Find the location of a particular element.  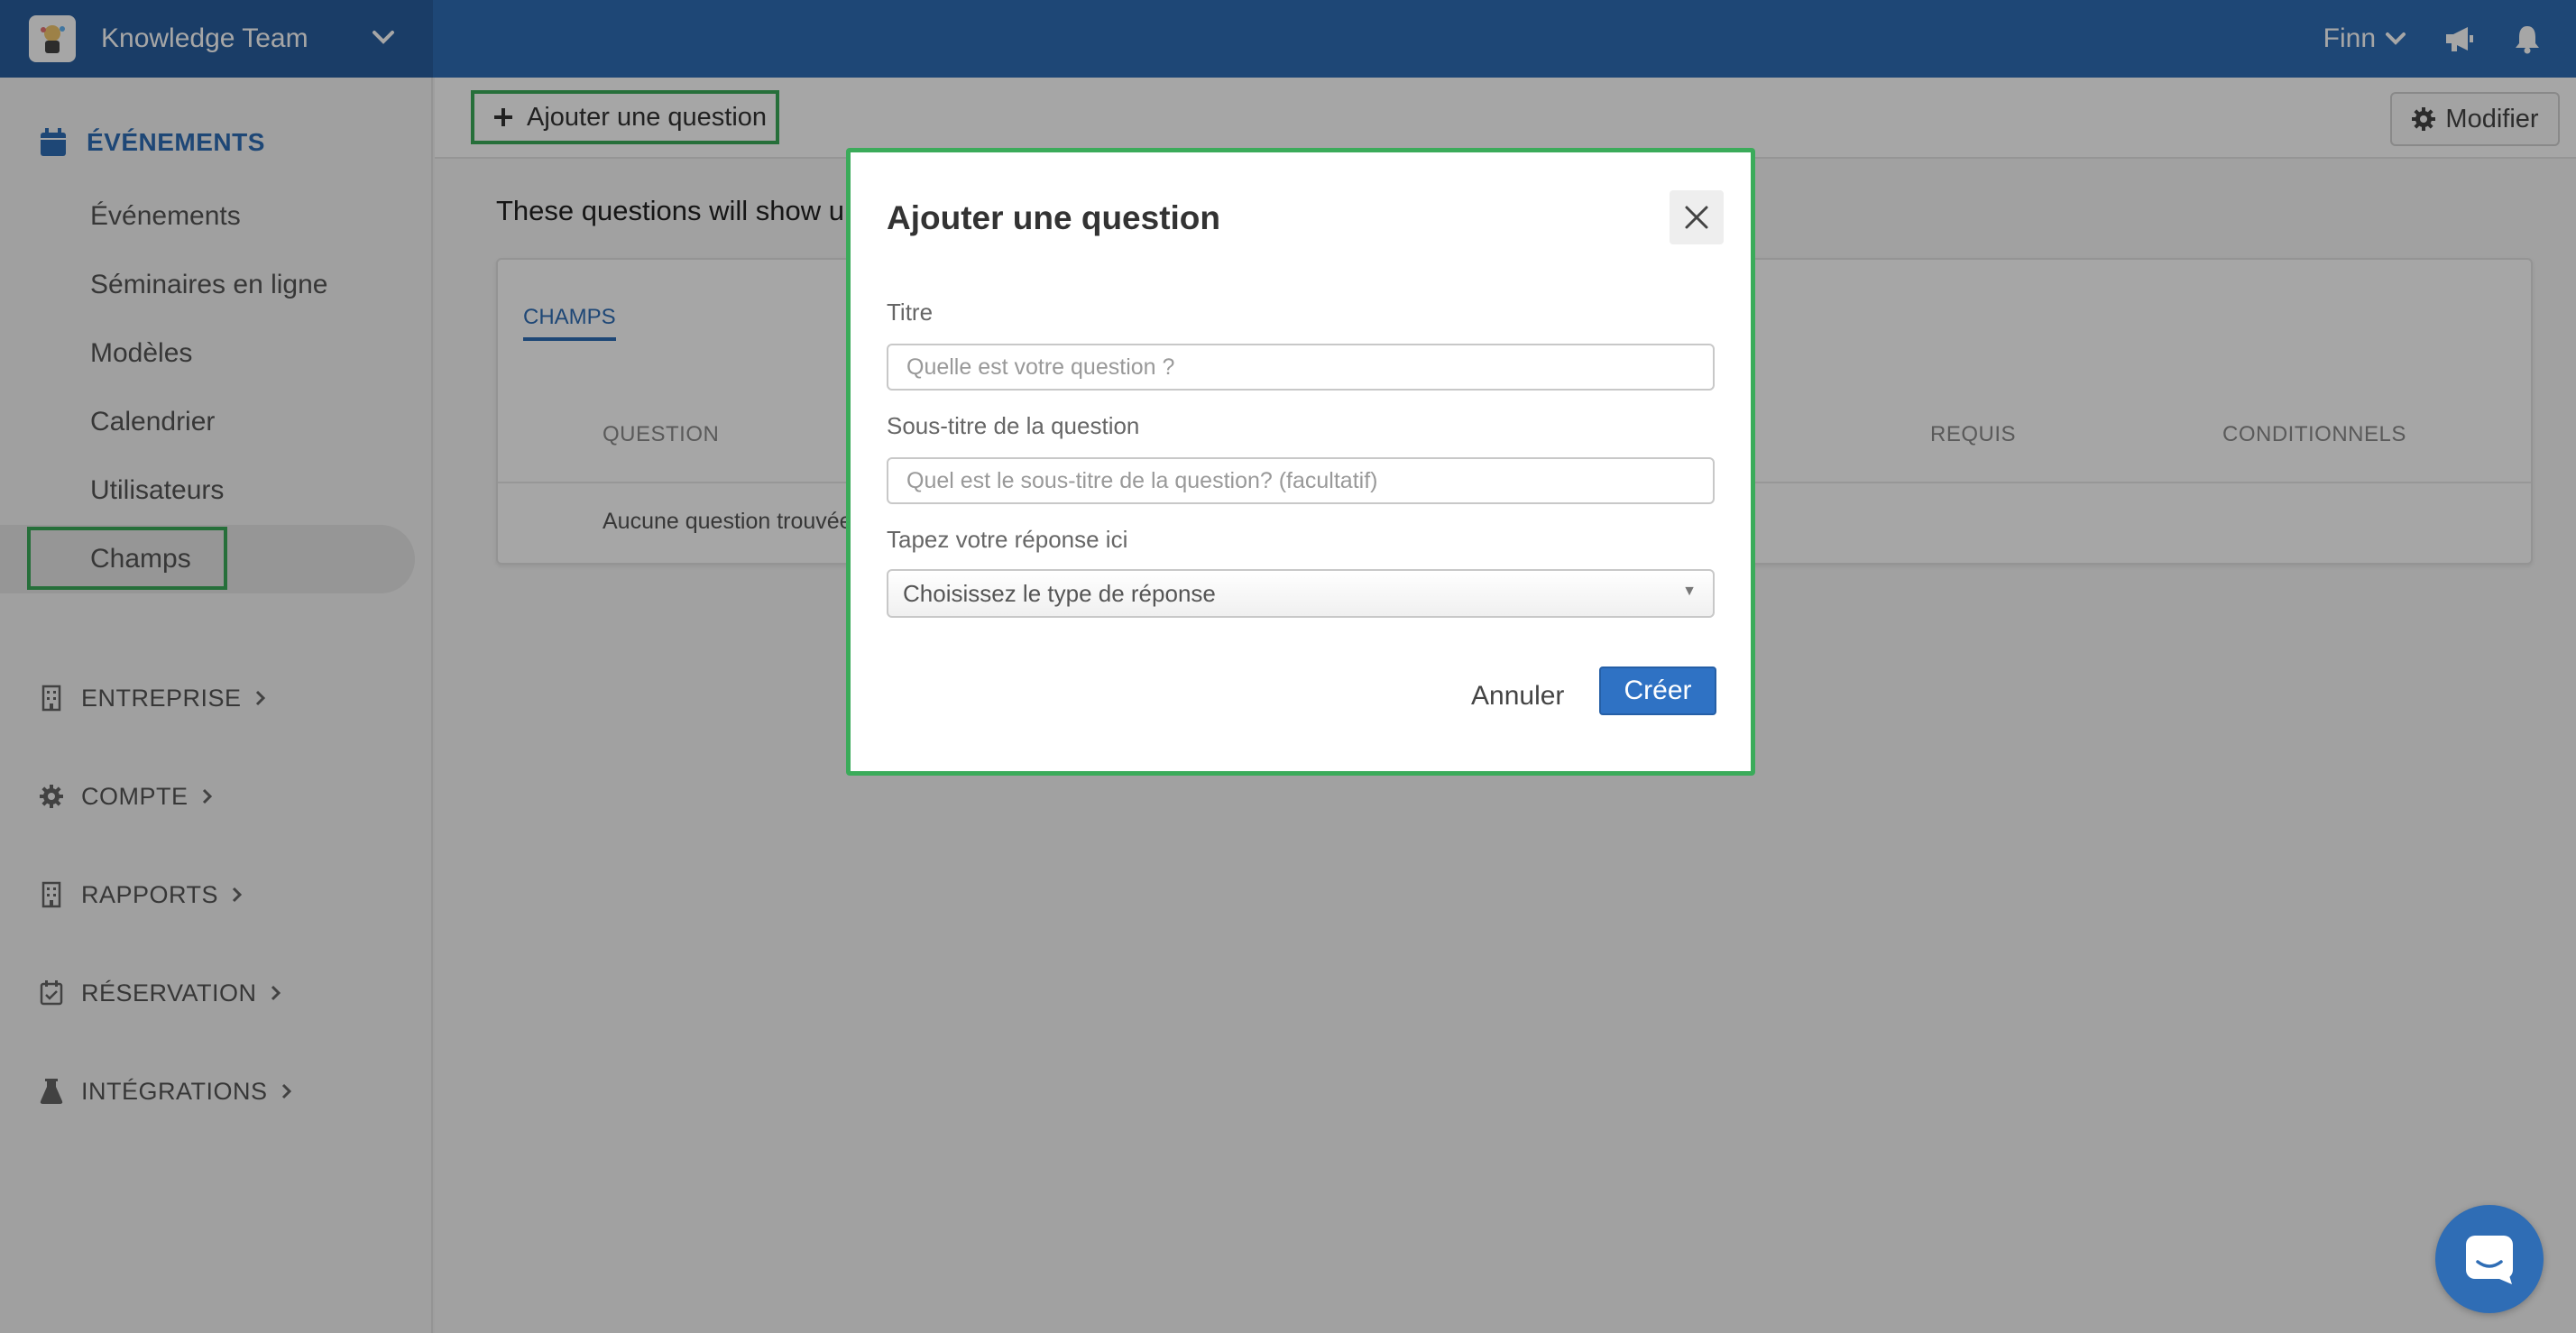

subtitle-input is located at coordinates (1301, 481).